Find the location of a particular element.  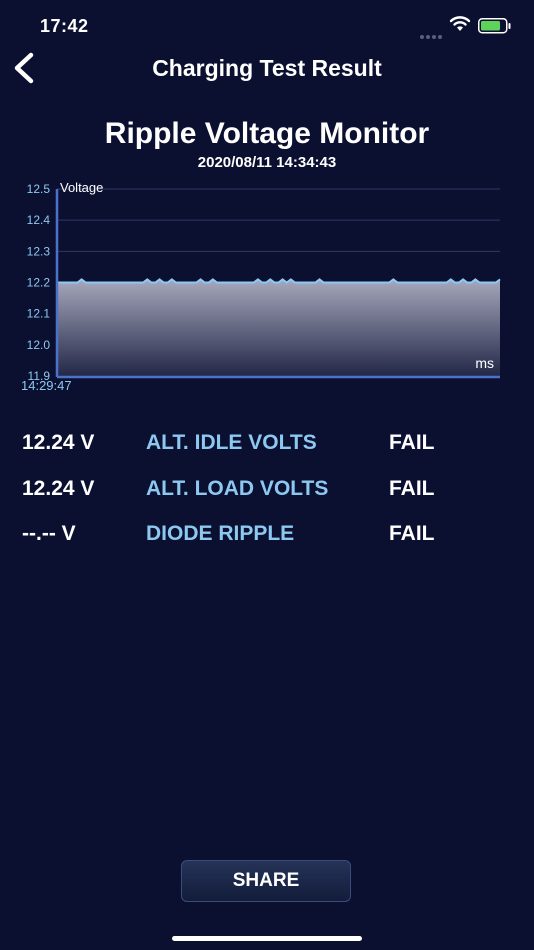

monitor-title: Ripple Voltage Monitor is located at coordinates (267, 133).